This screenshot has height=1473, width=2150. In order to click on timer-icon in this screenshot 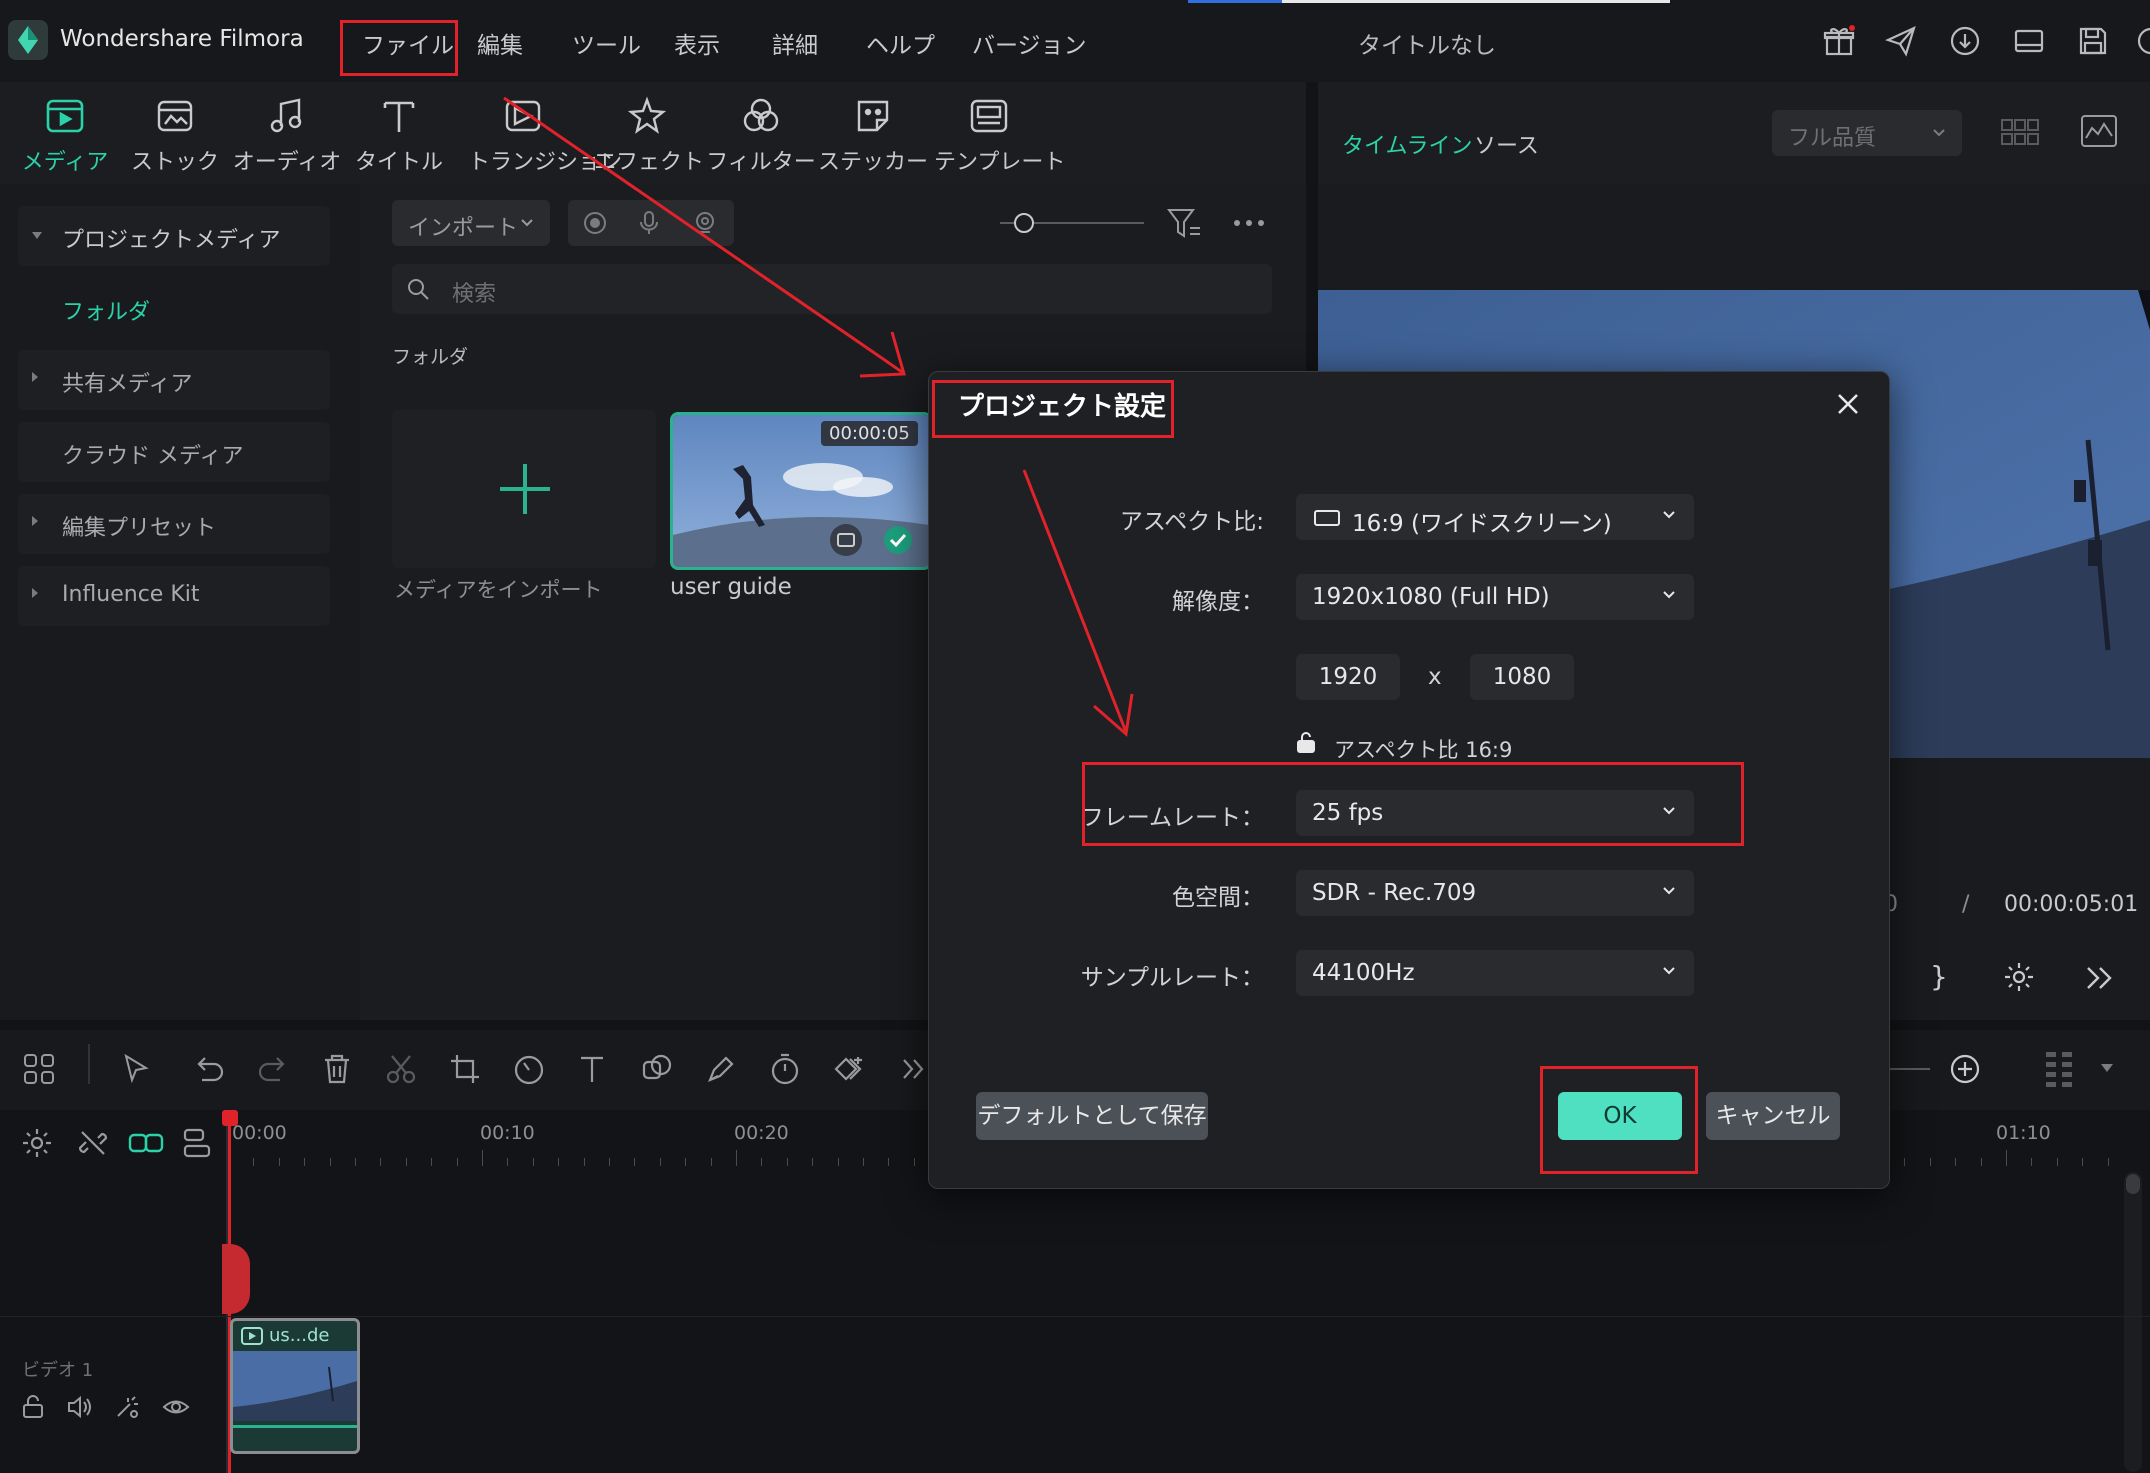, I will do `click(785, 1069)`.